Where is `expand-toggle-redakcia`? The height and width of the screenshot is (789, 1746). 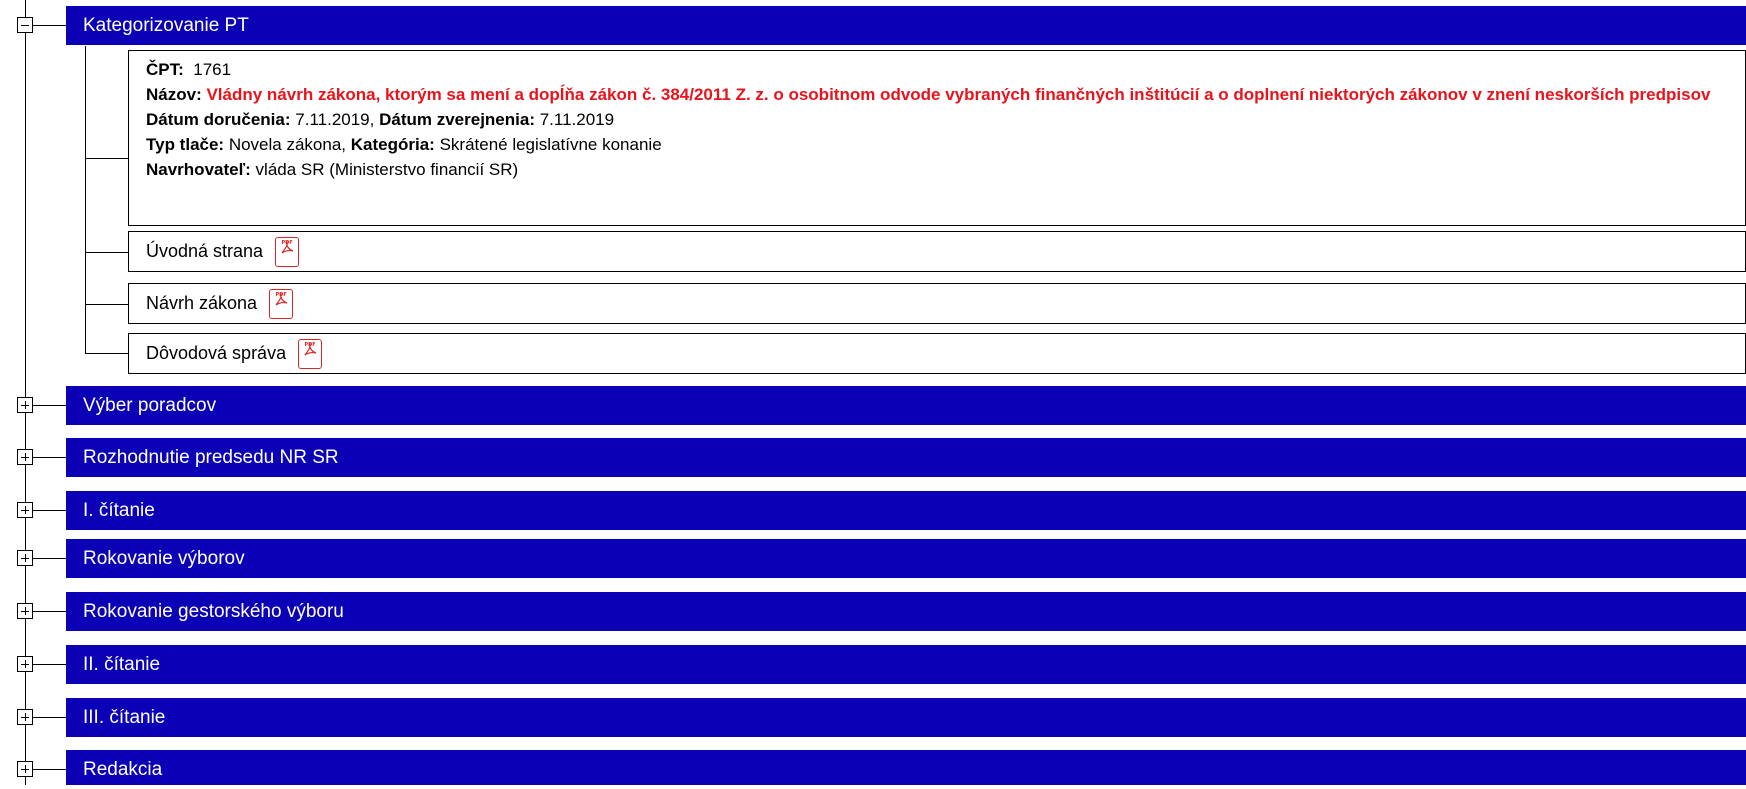
expand-toggle-redakcia is located at coordinates (25, 769).